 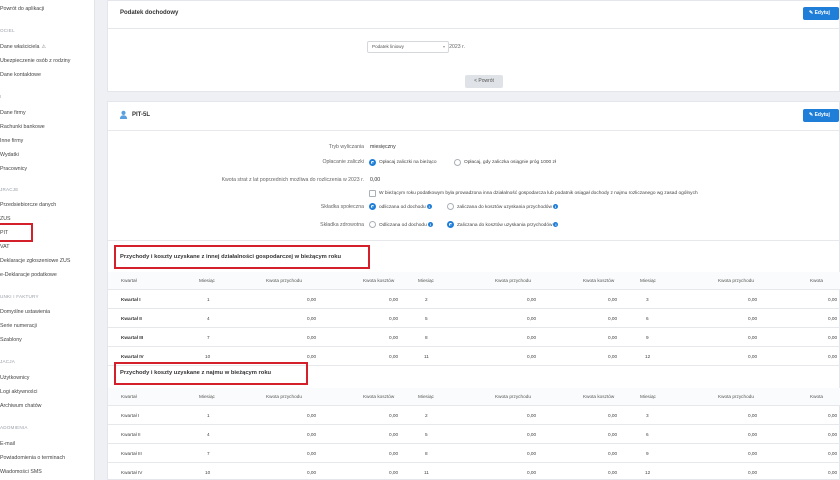 What do you see at coordinates (11, 340) in the screenshot?
I see `sidebar-item-templates: Szablony` at bounding box center [11, 340].